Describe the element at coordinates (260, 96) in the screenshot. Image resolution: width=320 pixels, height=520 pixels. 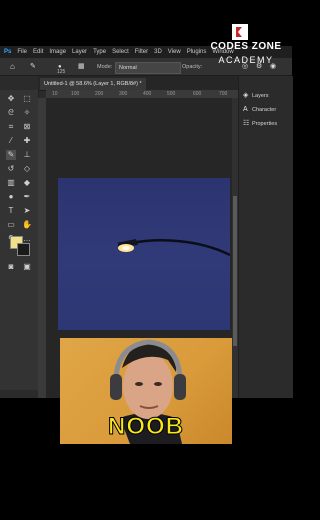
I see `panel-label: Layers` at that location.